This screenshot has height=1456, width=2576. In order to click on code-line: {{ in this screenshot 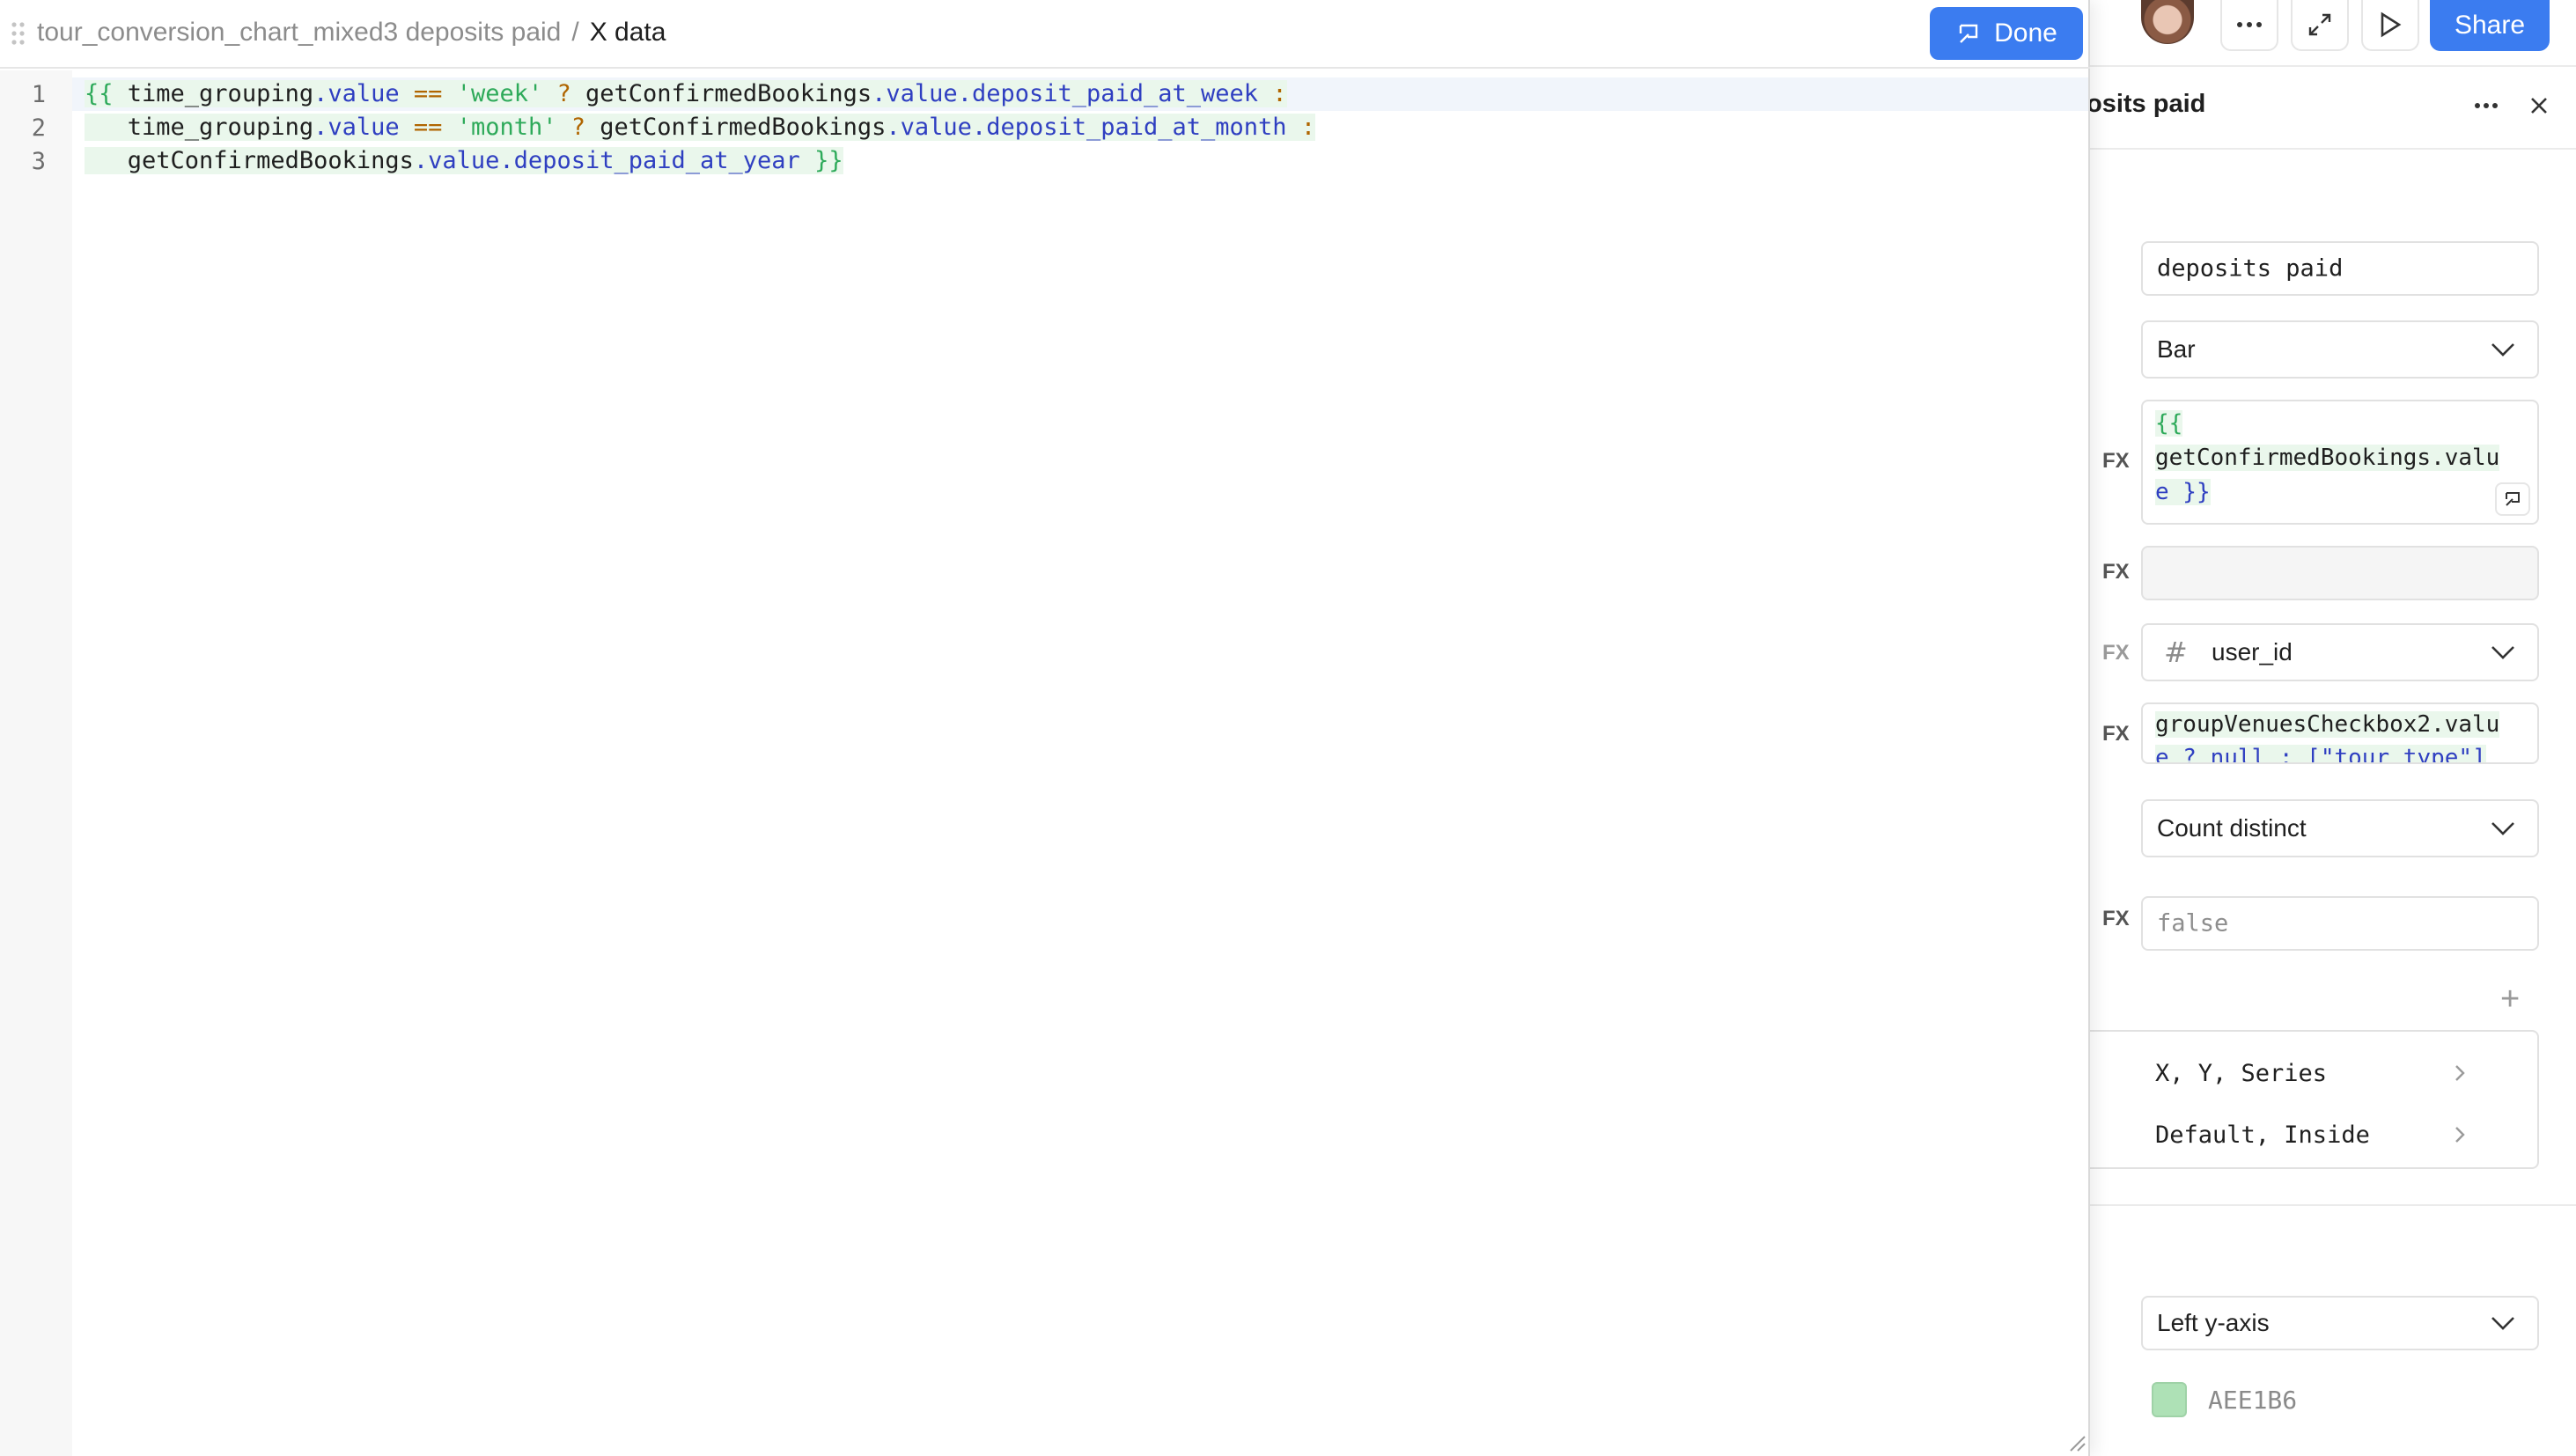, I will do `click(2169, 423)`.